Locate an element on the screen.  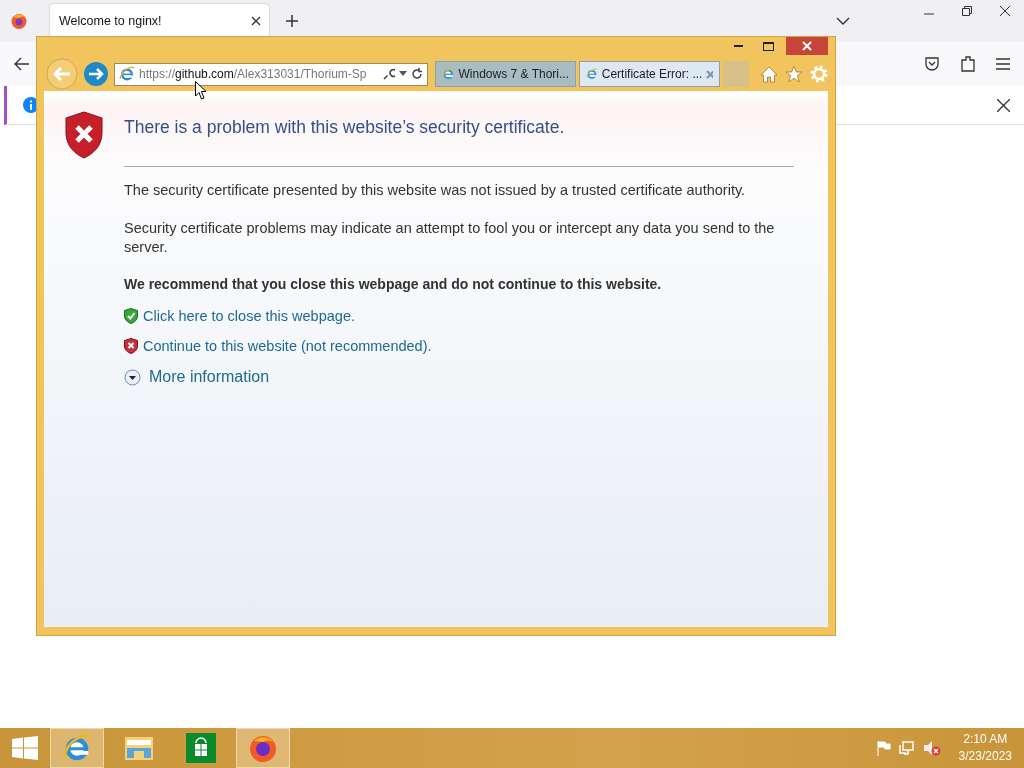
browser-tab: Welcome to nginx! is located at coordinates (159, 21).